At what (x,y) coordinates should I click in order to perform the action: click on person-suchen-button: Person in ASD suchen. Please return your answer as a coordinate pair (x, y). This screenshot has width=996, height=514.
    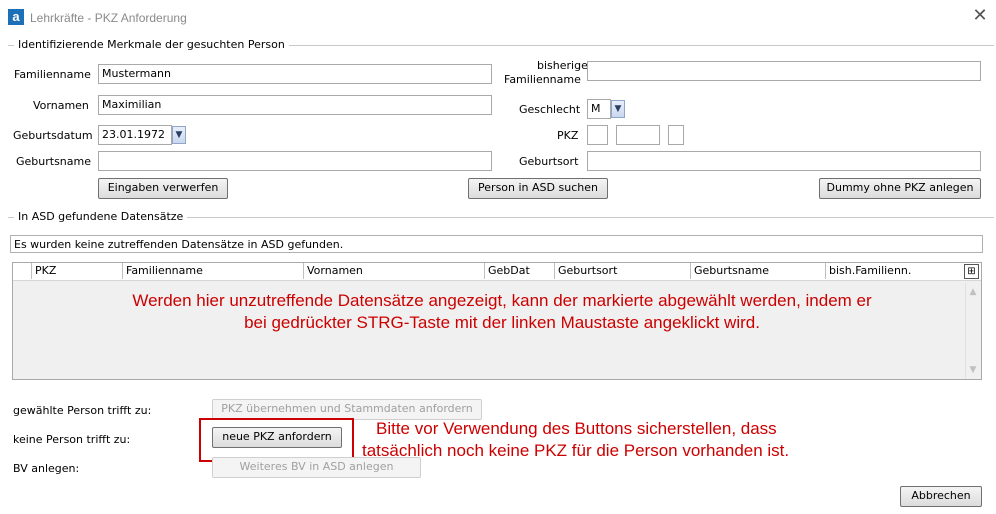
    Looking at the image, I should click on (538, 188).